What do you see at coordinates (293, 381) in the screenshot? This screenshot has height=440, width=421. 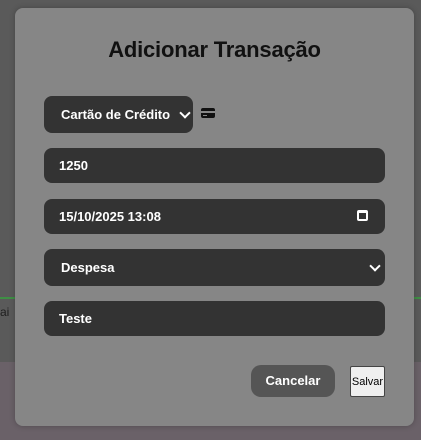 I see `cancel-button: Cancelar` at bounding box center [293, 381].